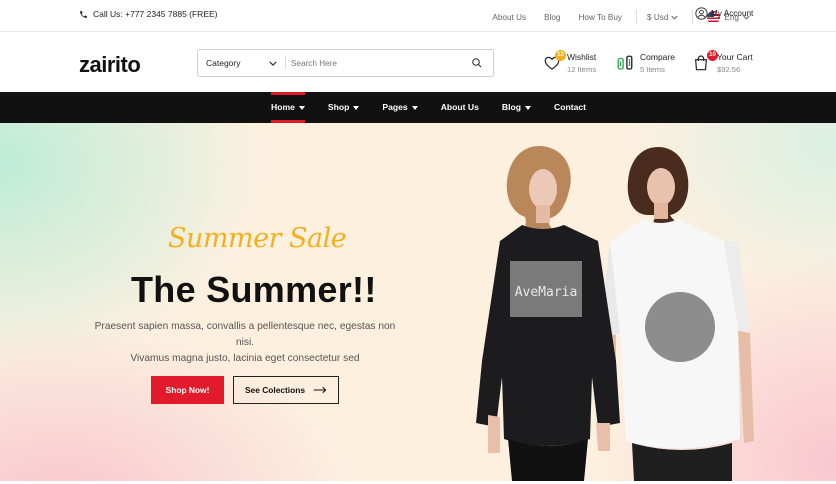 The image size is (836, 484). What do you see at coordinates (677, 314) in the screenshot?
I see `model-white-tshirt` at bounding box center [677, 314].